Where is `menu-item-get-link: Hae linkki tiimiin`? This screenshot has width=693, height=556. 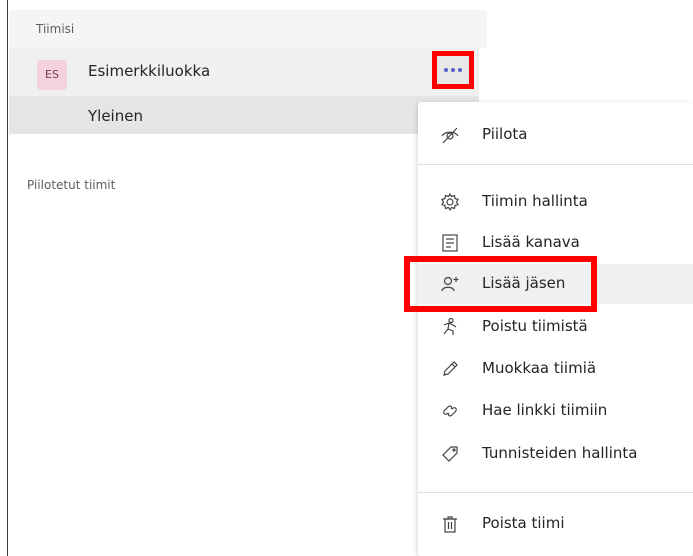 menu-item-get-link: Hae linkki tiimiin is located at coordinates (555, 411).